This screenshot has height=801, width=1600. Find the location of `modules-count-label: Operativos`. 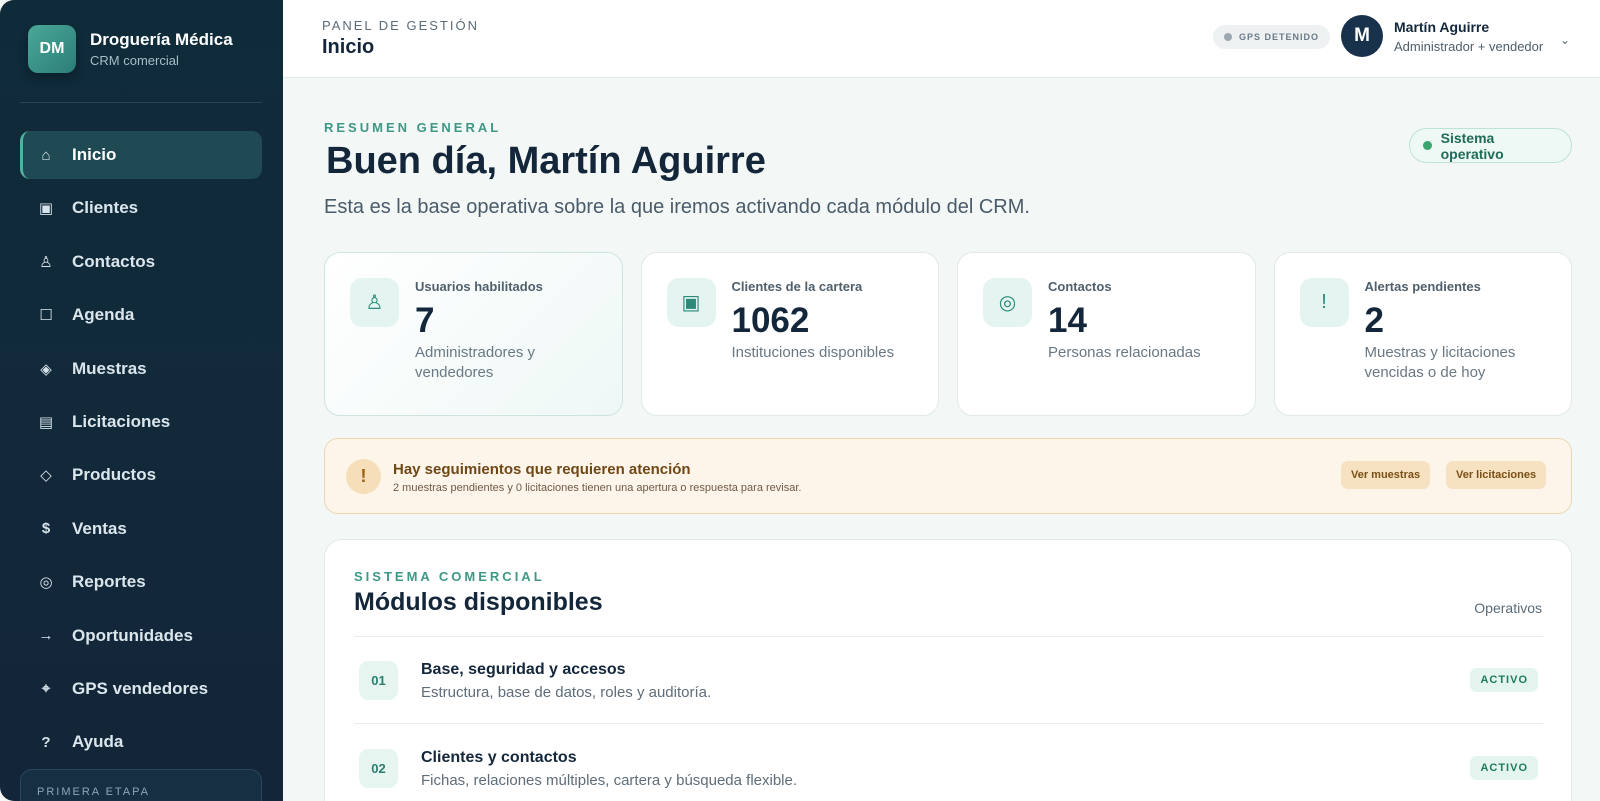

modules-count-label: Operativos is located at coordinates (1508, 608).